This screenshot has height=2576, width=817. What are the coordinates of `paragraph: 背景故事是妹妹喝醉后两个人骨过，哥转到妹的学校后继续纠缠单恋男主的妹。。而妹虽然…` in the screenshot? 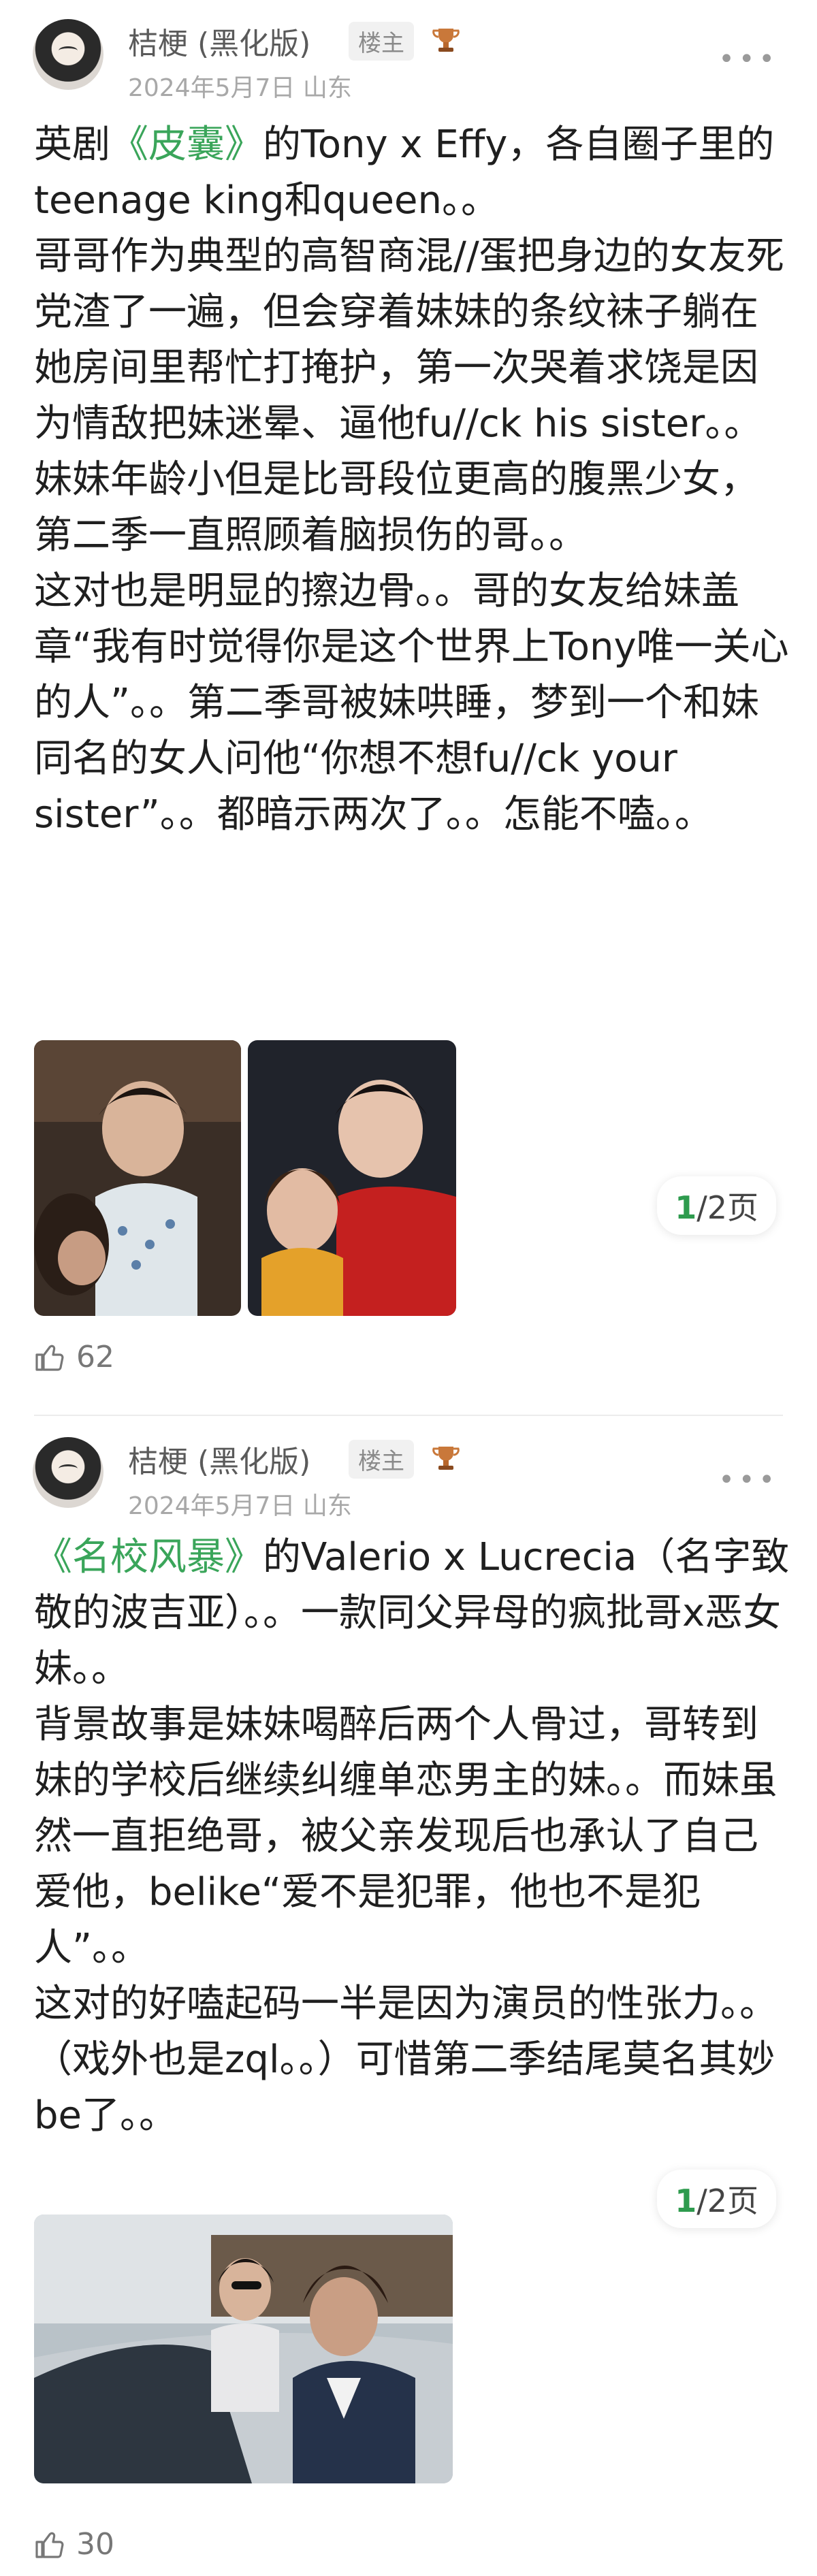 It's located at (406, 1836).